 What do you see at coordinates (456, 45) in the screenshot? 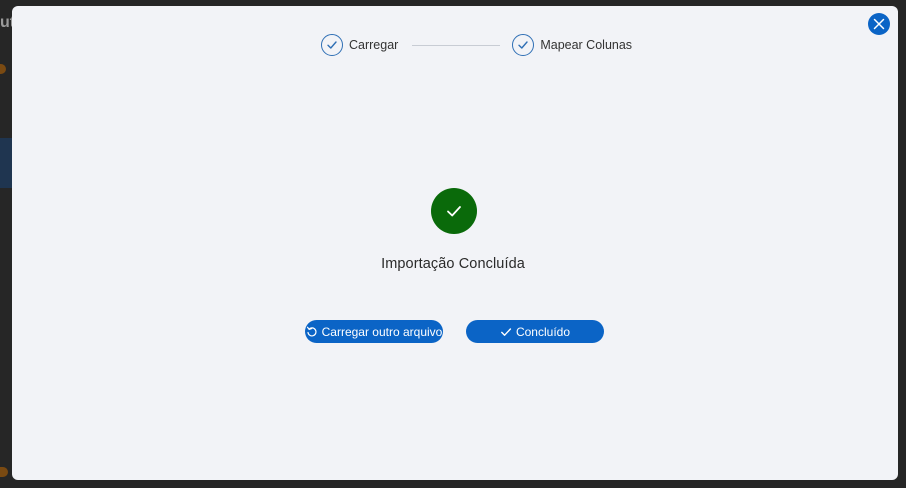
I see `step-connector` at bounding box center [456, 45].